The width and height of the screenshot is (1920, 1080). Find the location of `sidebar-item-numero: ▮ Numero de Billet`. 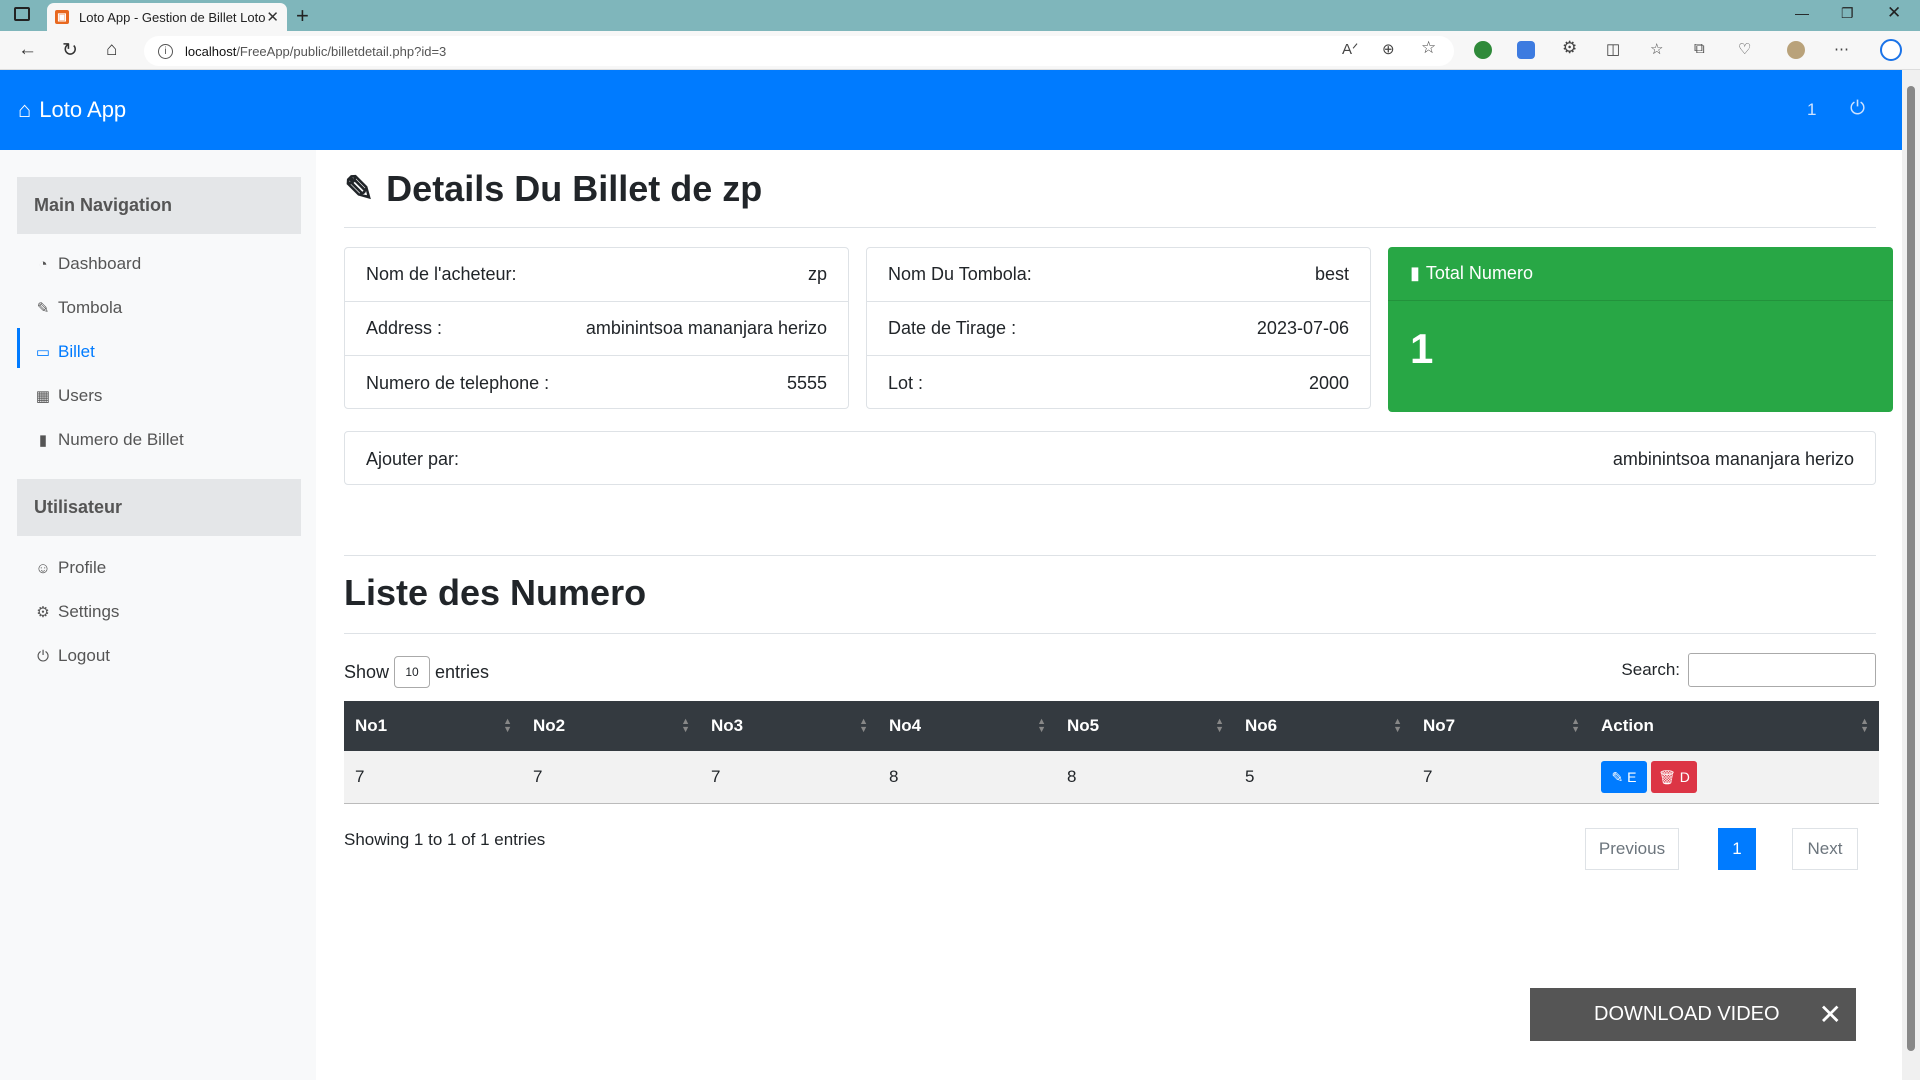

sidebar-item-numero: ▮ Numero de Billet is located at coordinates (109, 440).